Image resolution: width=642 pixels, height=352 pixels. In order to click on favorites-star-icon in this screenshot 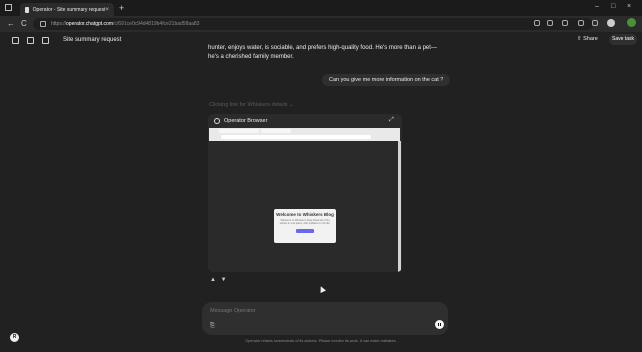, I will do `click(565, 23)`.